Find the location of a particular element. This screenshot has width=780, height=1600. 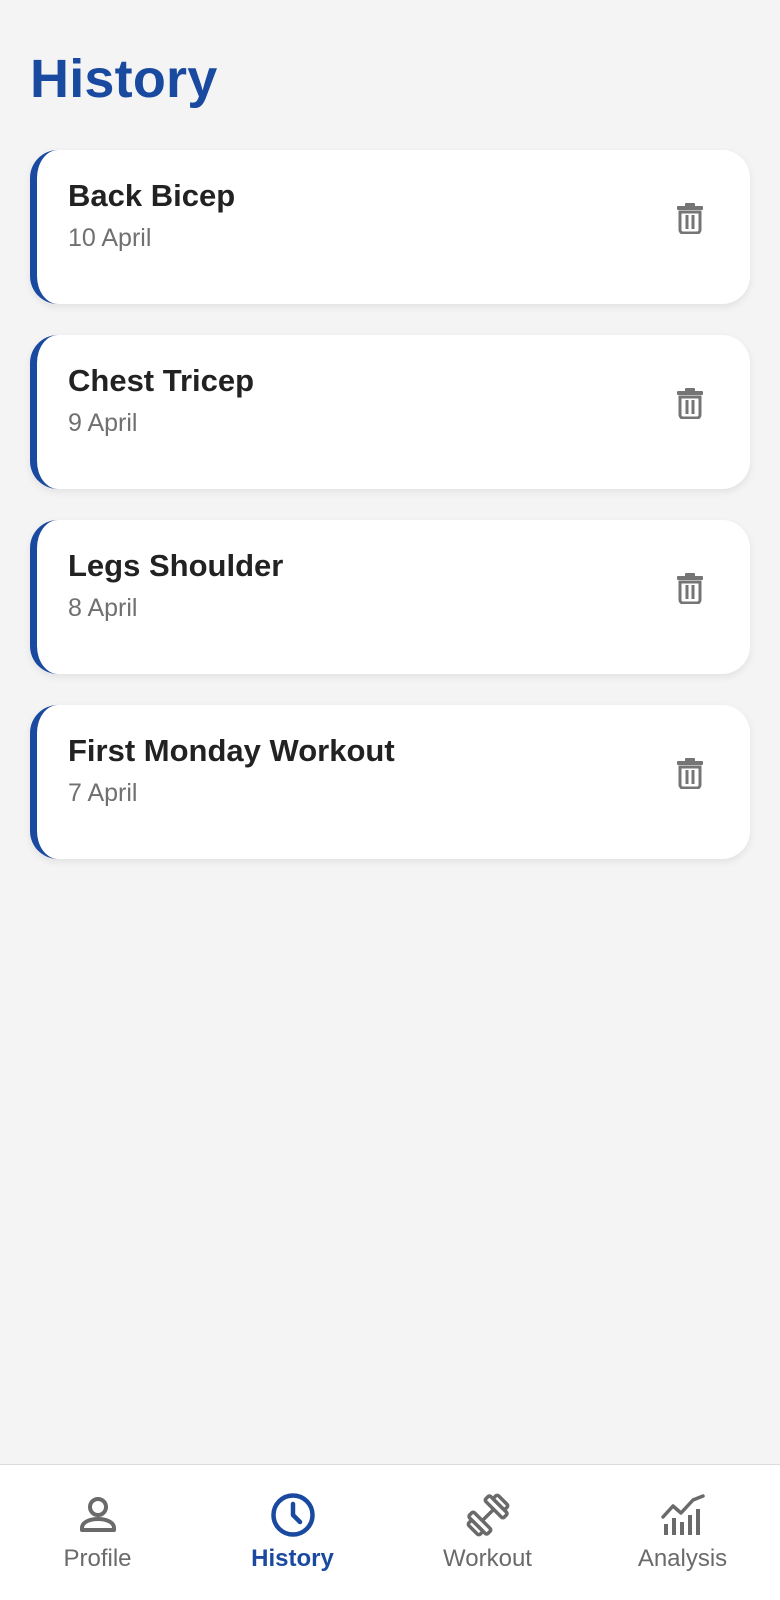

nav-label-history: History is located at coordinates (292, 1558).